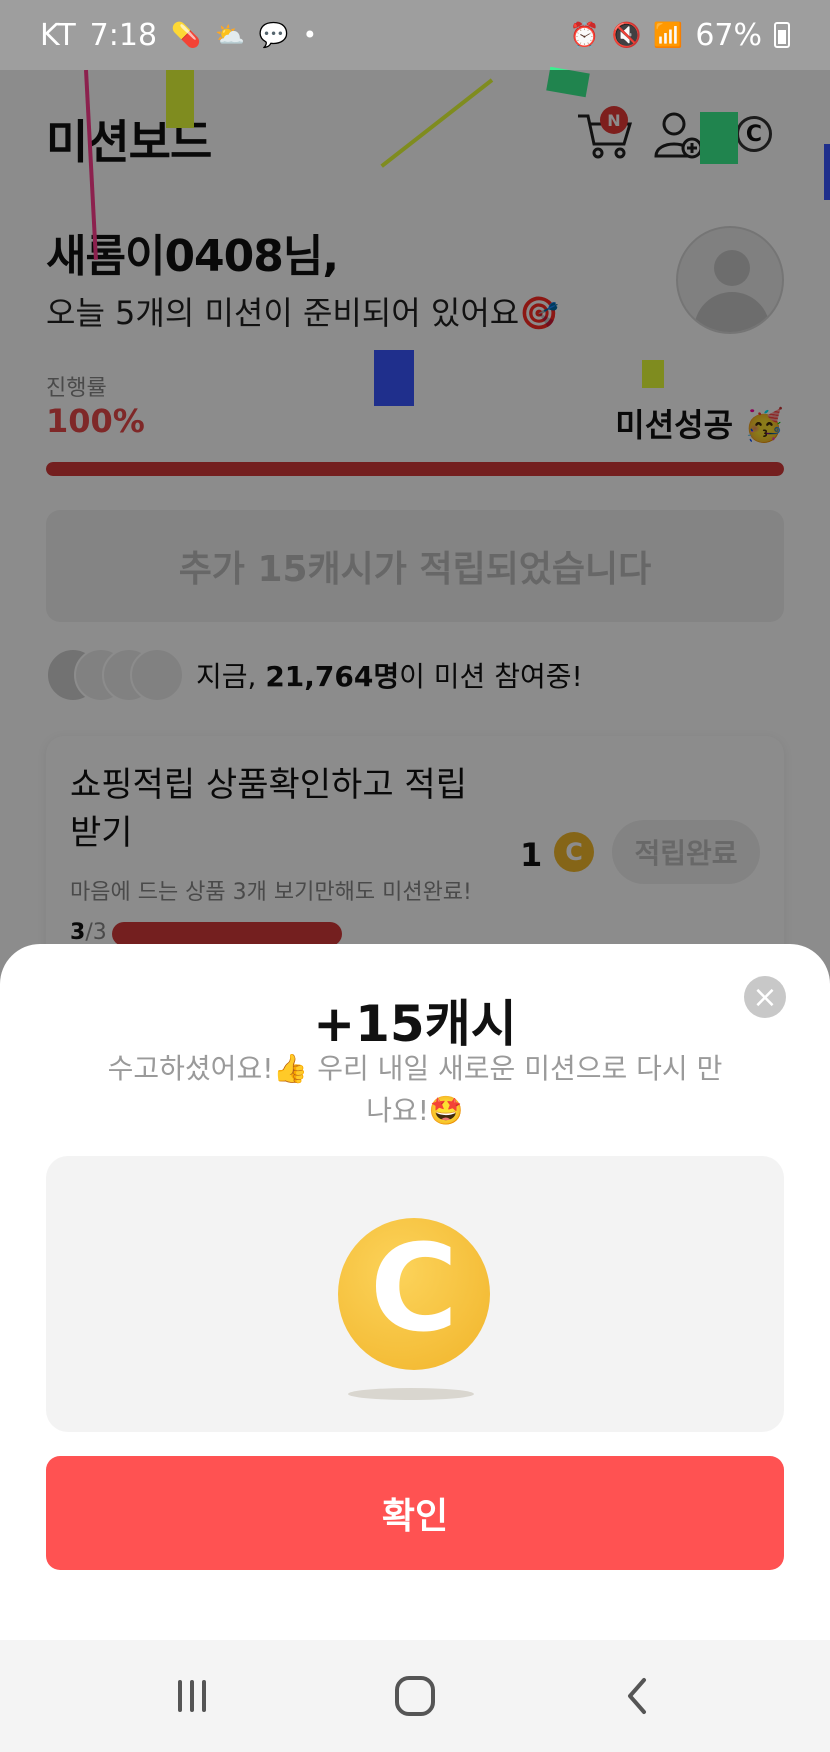 This screenshot has width=830, height=1752. I want to click on back-icon, so click(638, 1696).